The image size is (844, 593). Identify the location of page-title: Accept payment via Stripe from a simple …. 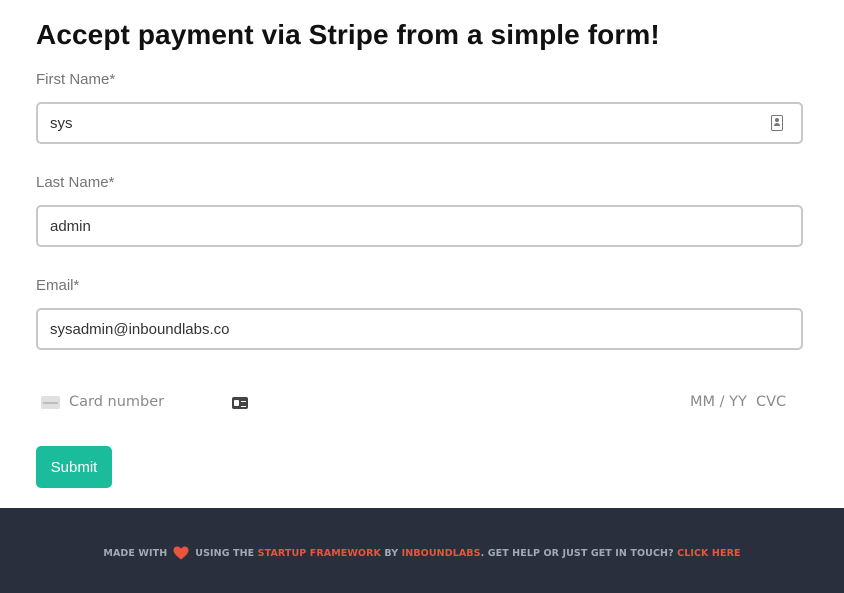
(348, 34).